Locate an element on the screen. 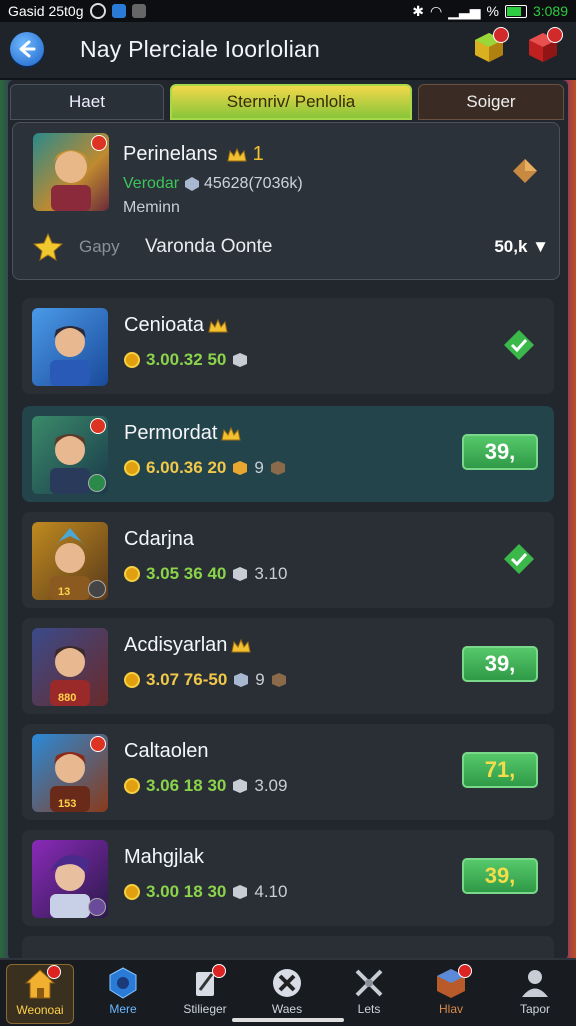 This screenshot has height=1026, width=576. carrier-label: Gasid 25t0g is located at coordinates (46, 11).